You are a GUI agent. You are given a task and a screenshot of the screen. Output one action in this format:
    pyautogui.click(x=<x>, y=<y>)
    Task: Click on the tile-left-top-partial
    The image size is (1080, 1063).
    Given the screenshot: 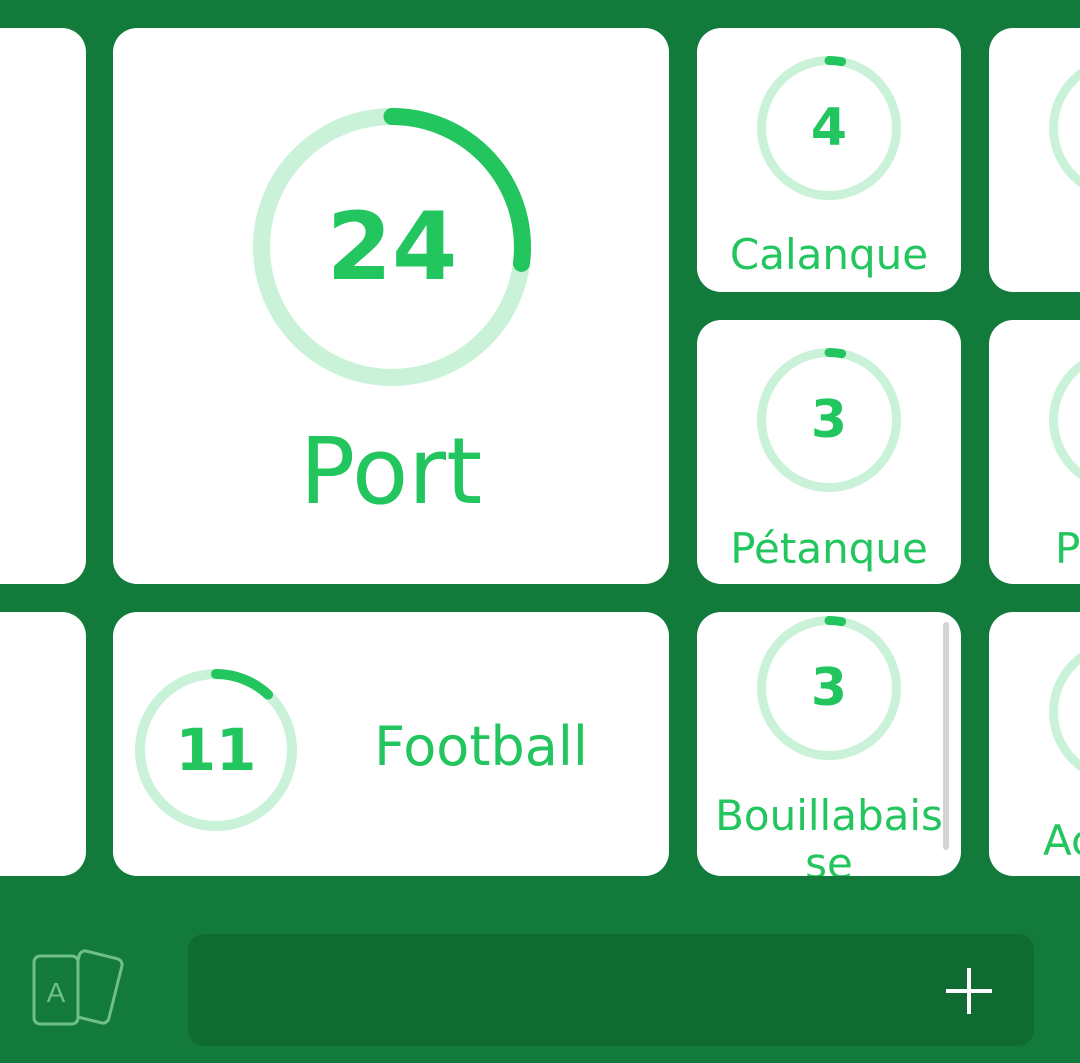 What is the action you would take?
    pyautogui.click(x=43, y=306)
    